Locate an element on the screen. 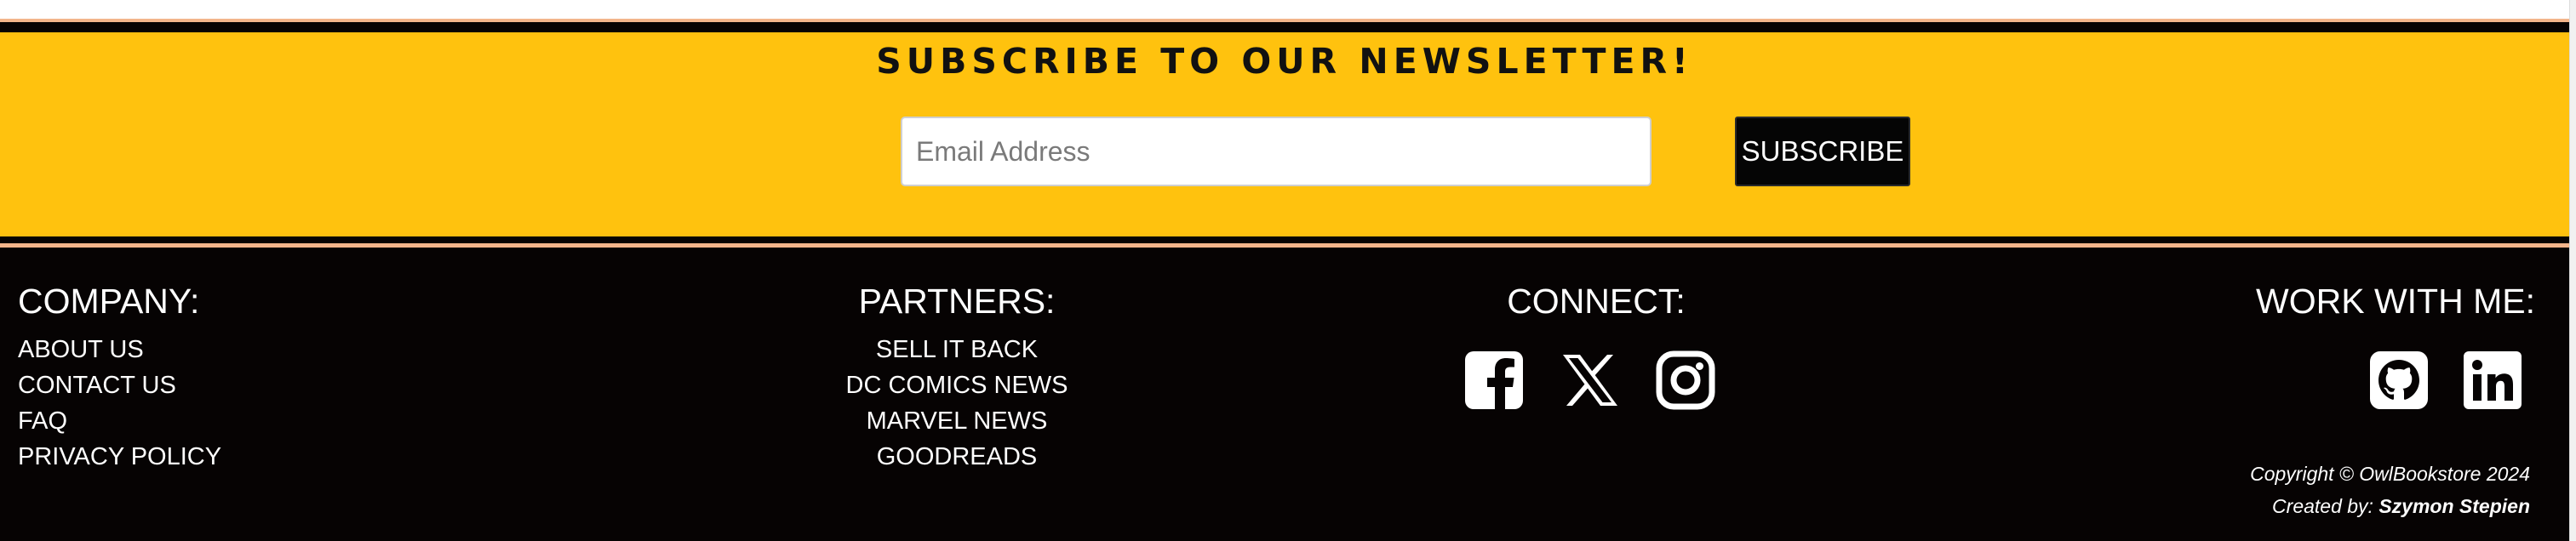 The height and width of the screenshot is (541, 2576). footer-link-dc-comics-news: DC COMICS NEWS is located at coordinates (957, 386).